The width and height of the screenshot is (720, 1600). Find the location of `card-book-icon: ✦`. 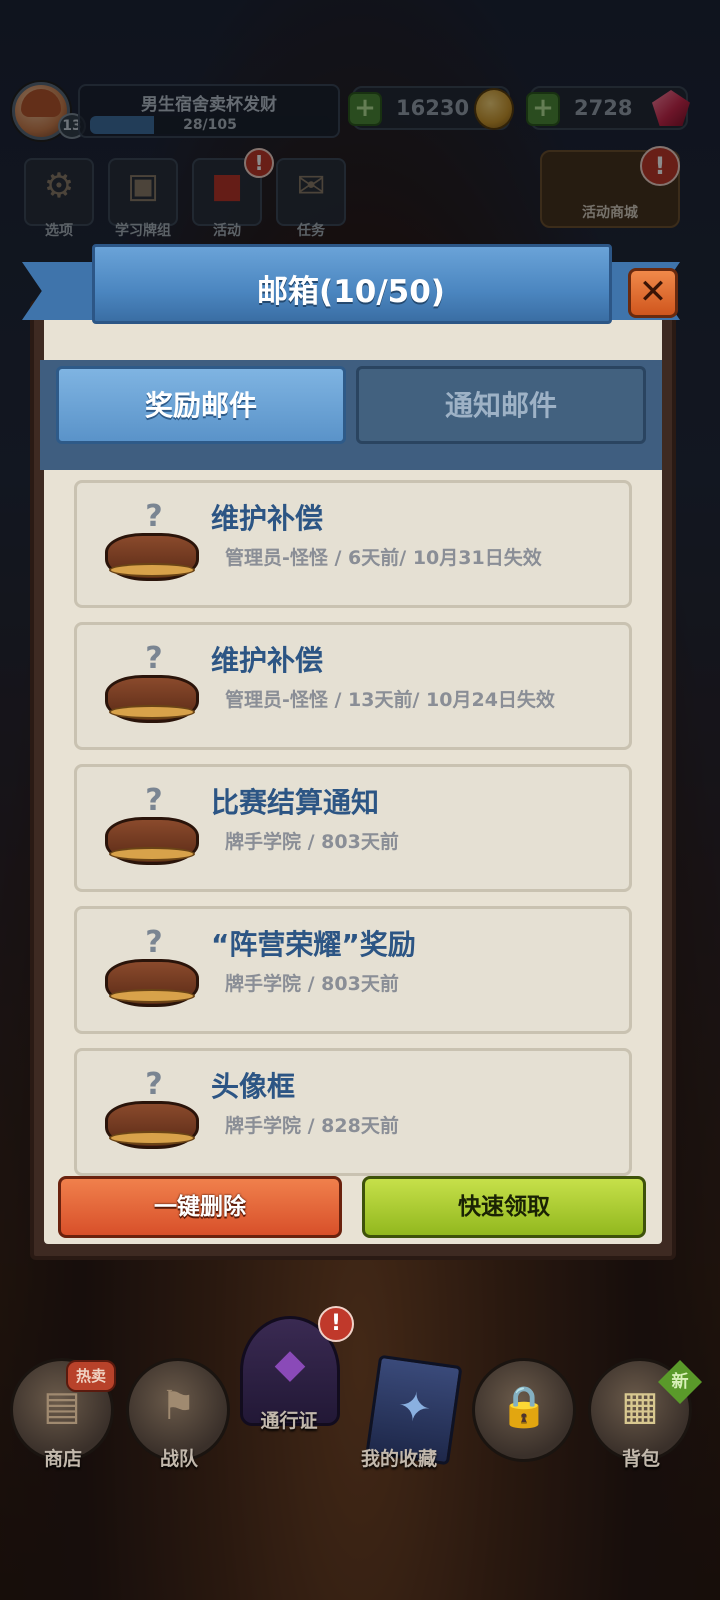

card-book-icon: ✦ is located at coordinates (414, 1408).